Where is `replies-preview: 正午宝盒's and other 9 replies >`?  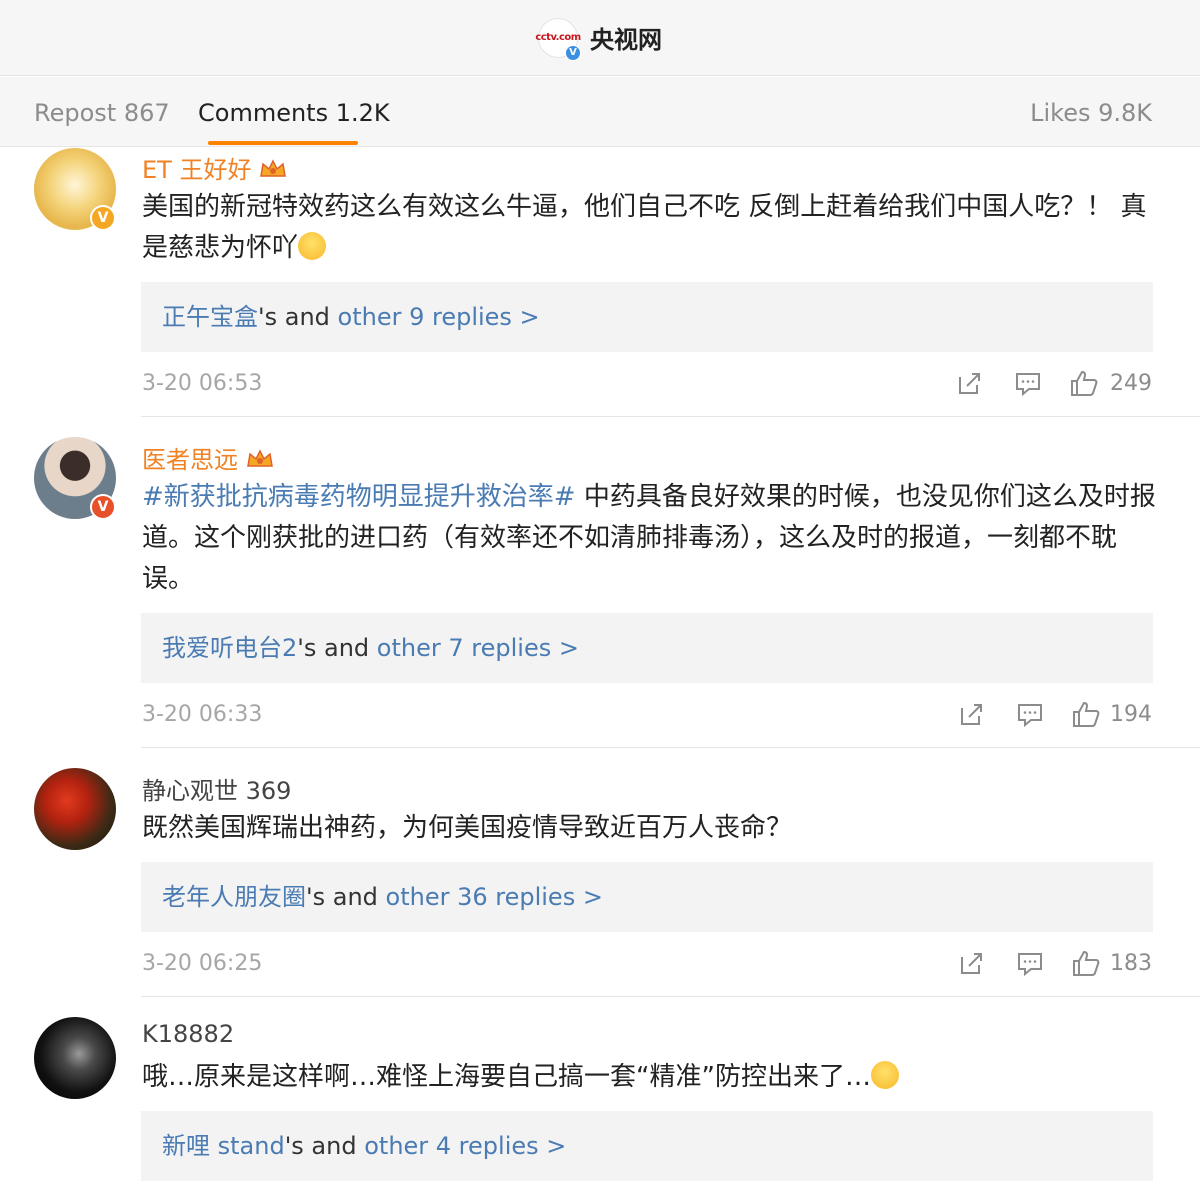
replies-preview: 正午宝盒's and other 9 replies > is located at coordinates (647, 317).